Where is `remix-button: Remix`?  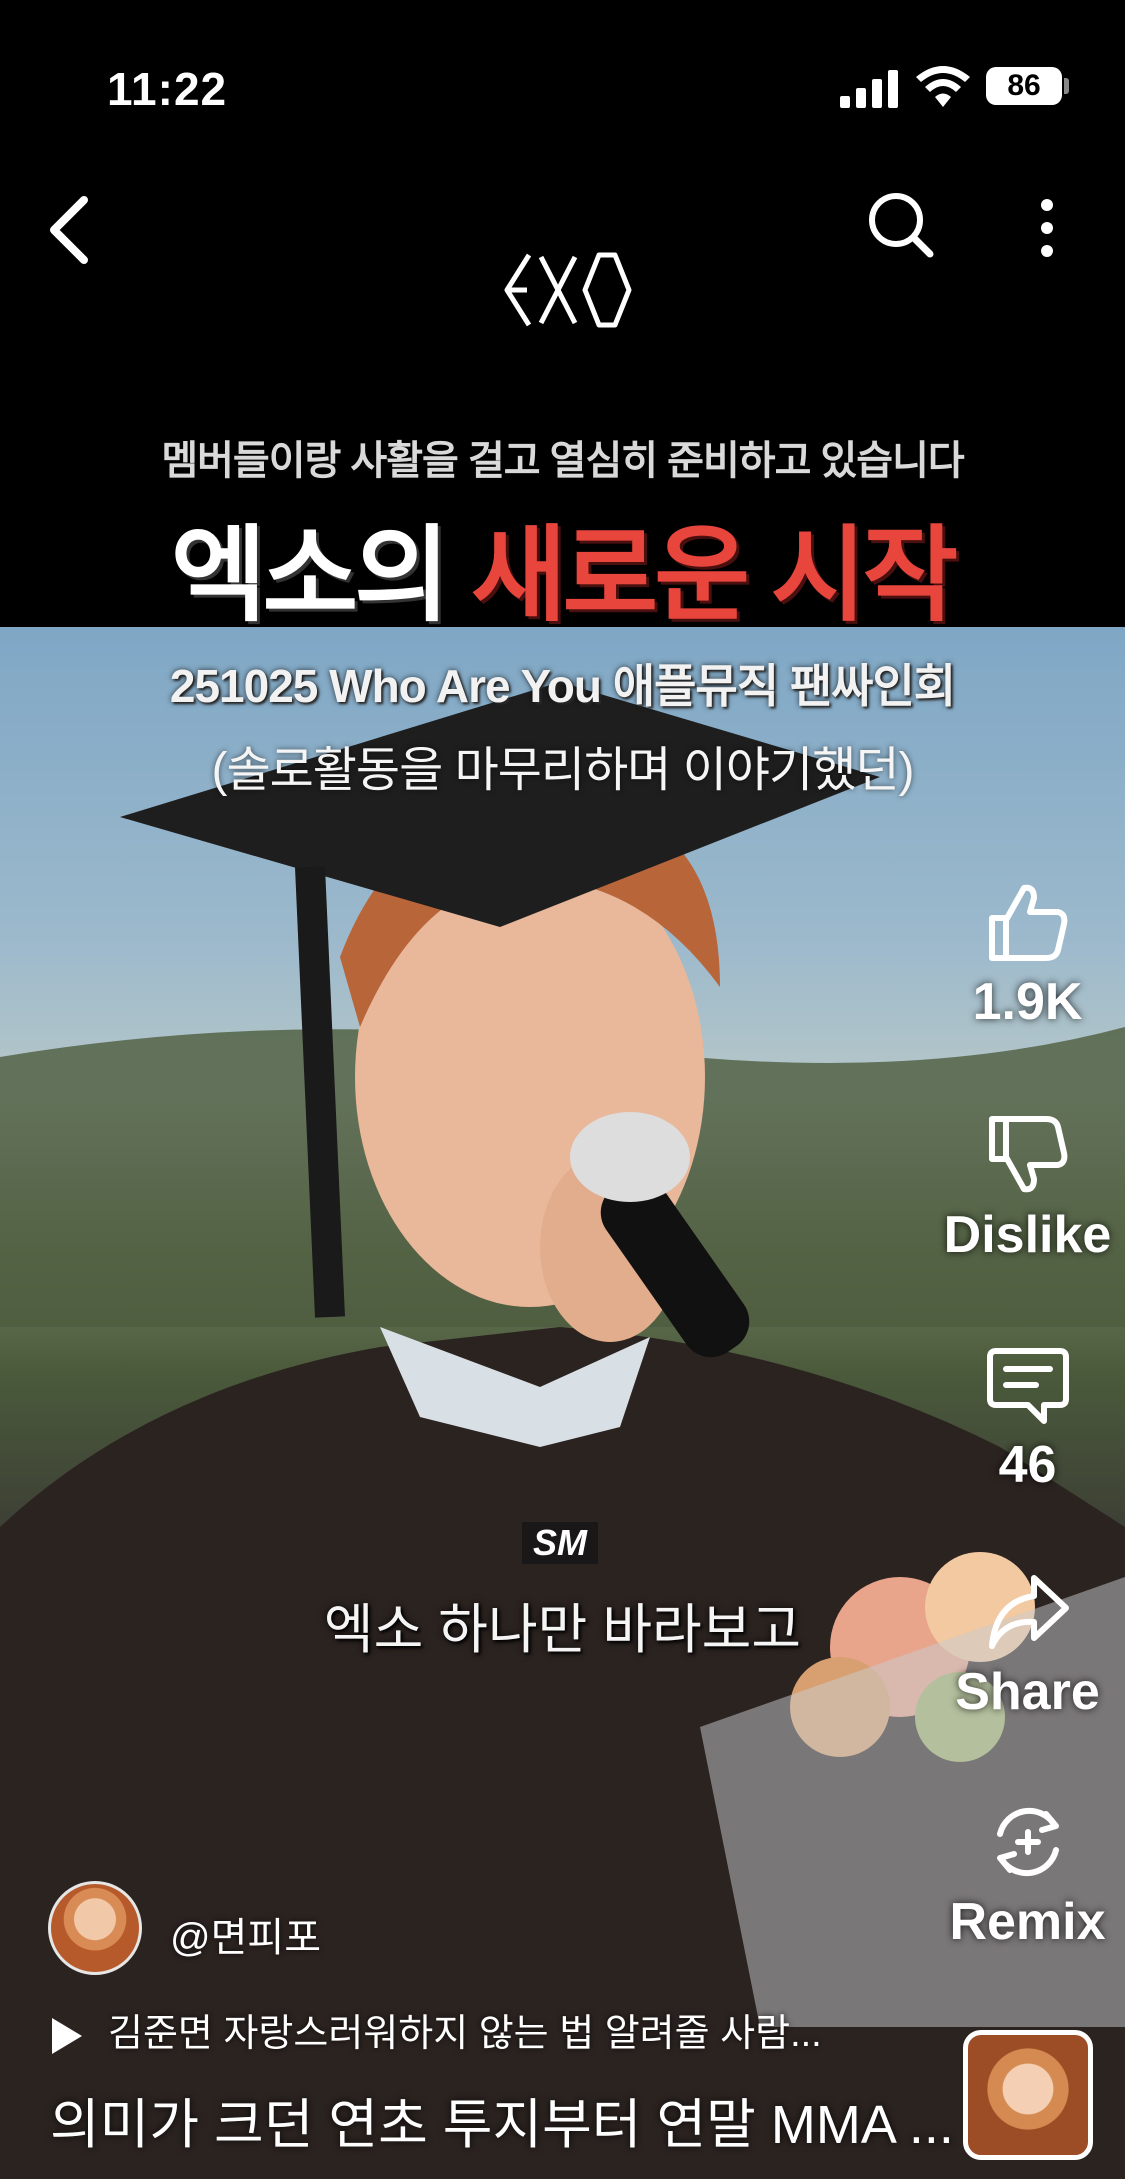
remix-button: Remix is located at coordinates (1027, 1876).